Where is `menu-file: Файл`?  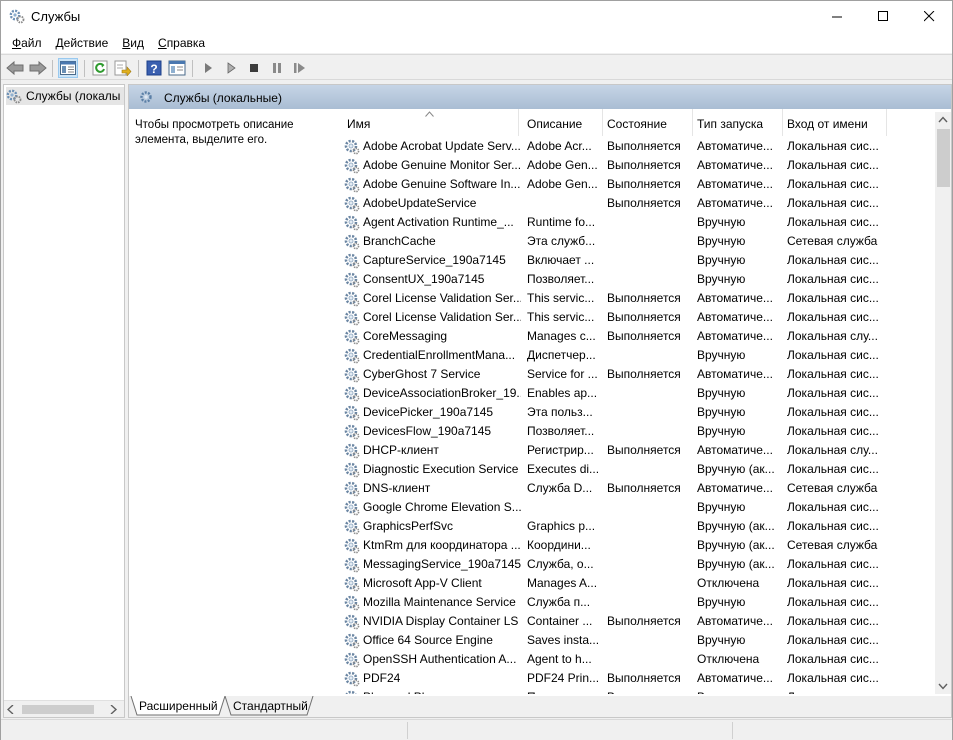 menu-file: Файл is located at coordinates (27, 43).